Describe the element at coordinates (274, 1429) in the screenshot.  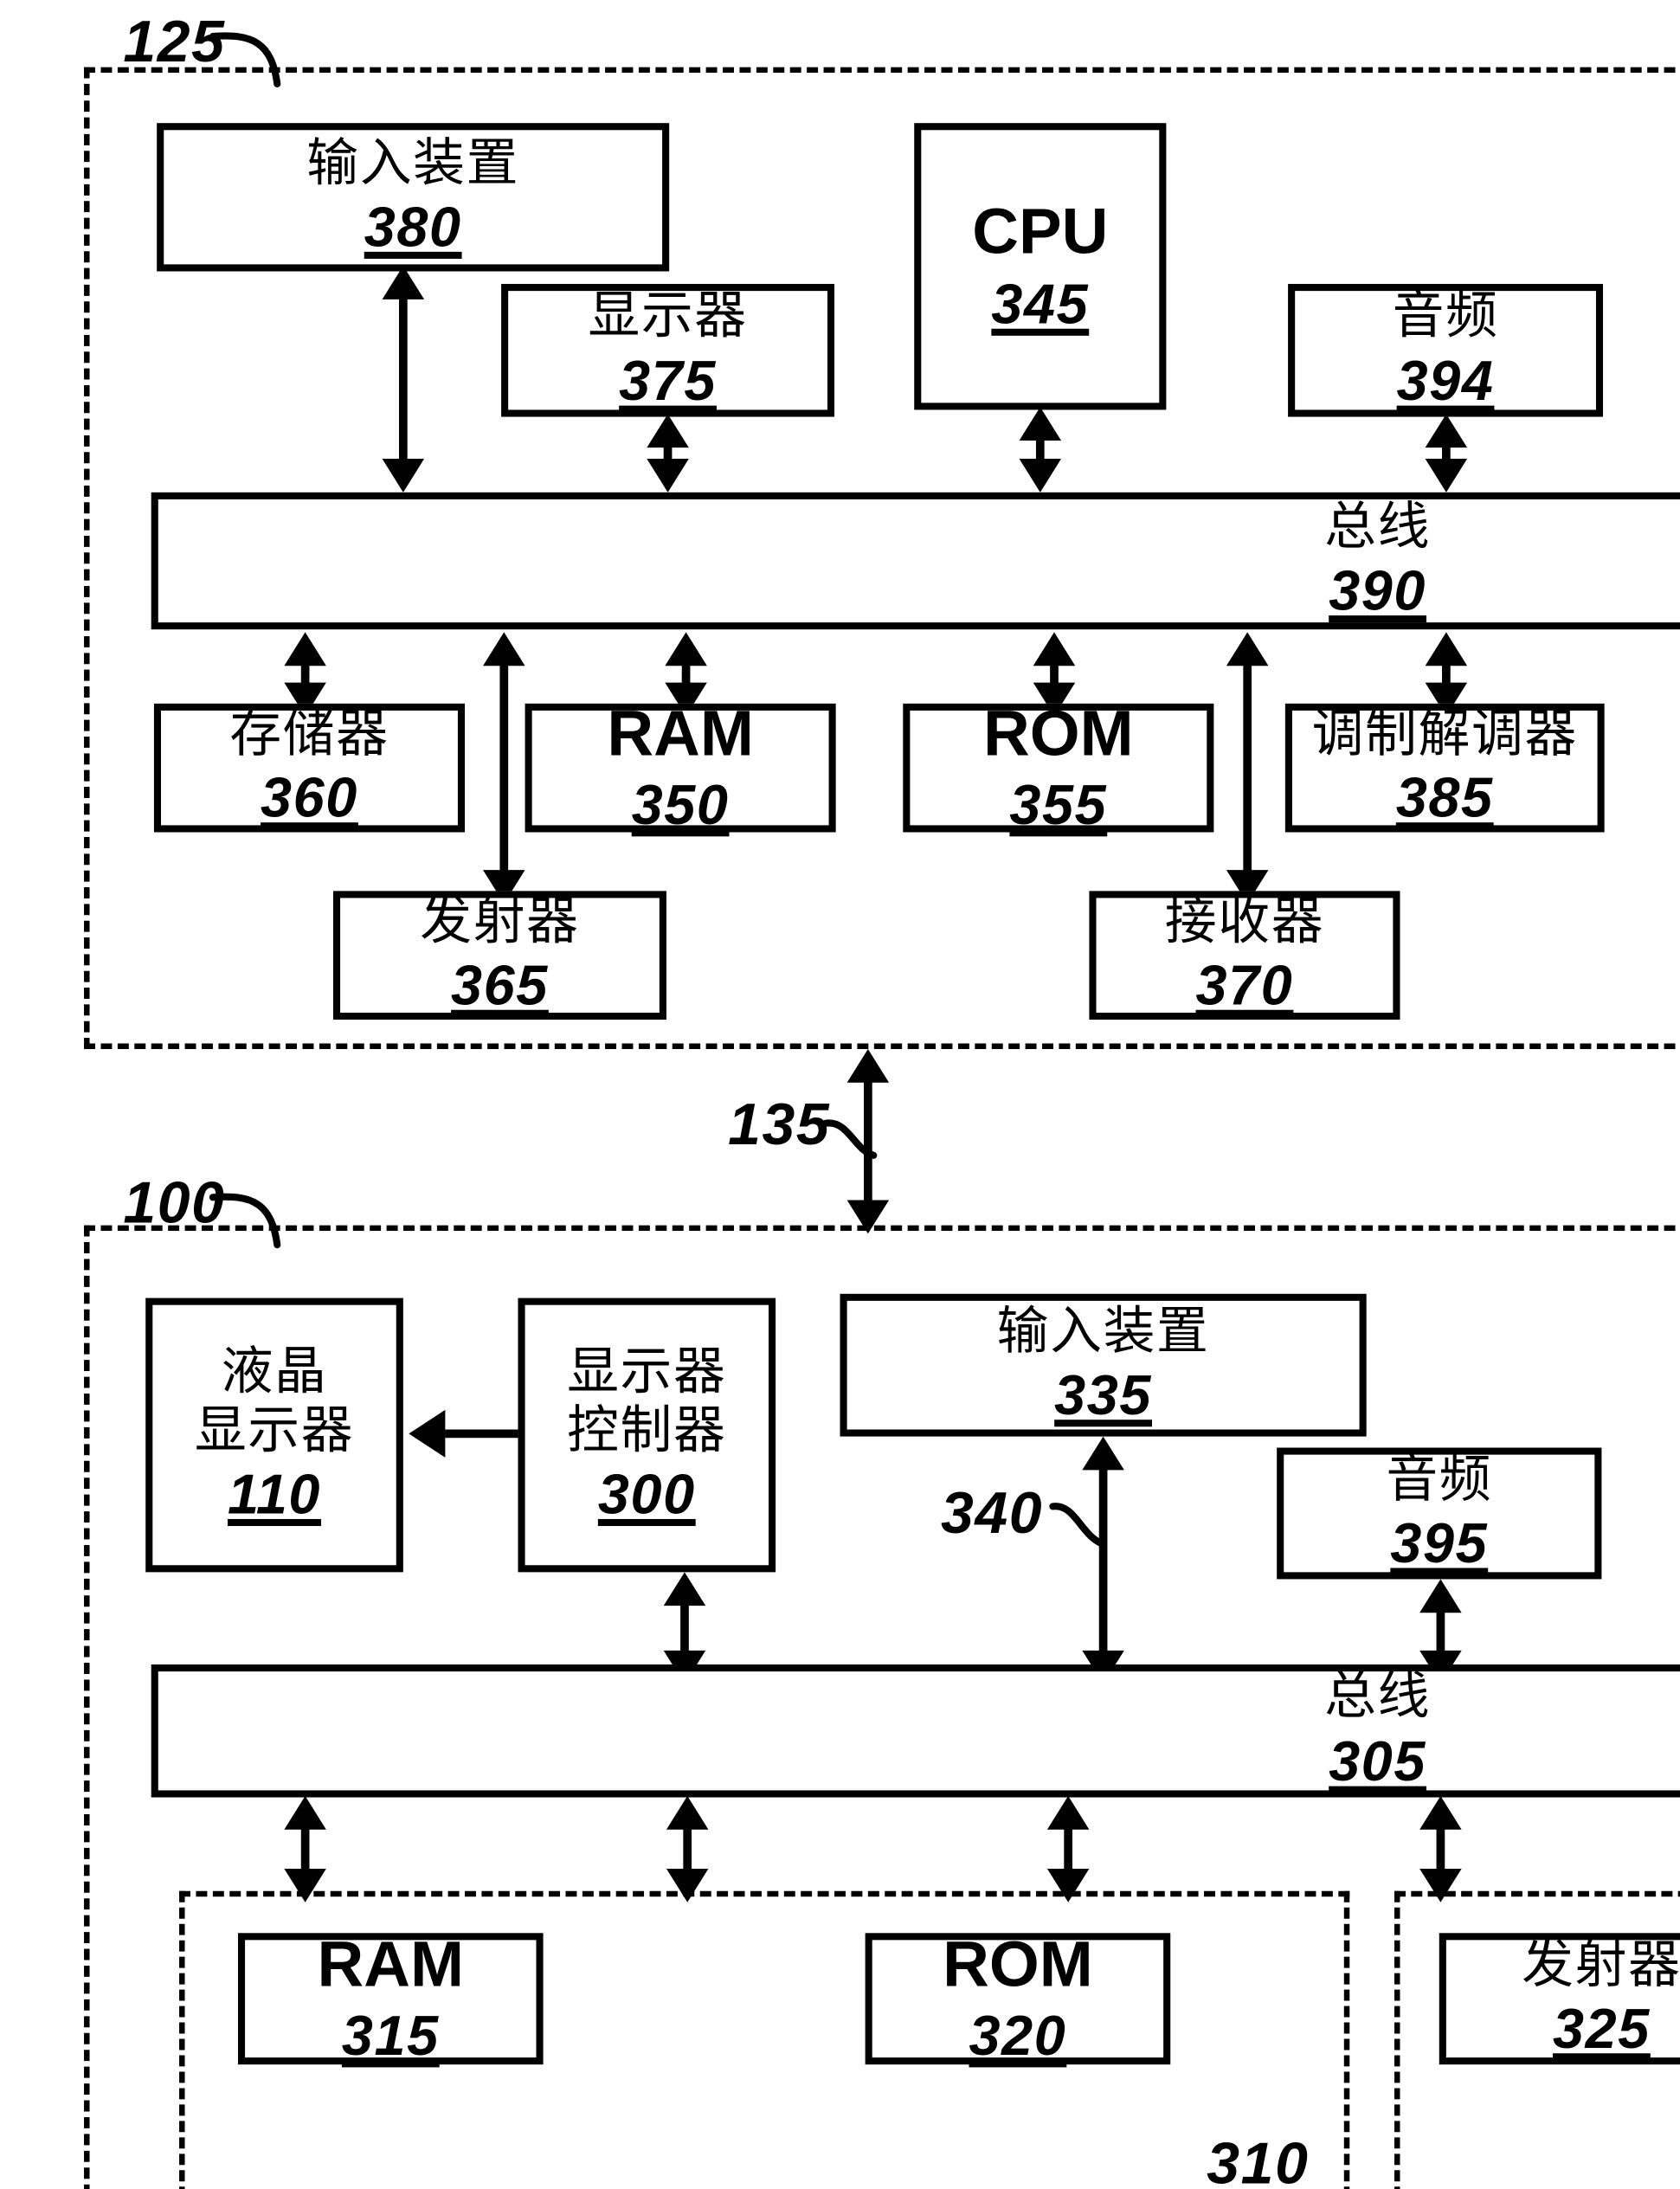
I see `block-label-line2: 显示器` at that location.